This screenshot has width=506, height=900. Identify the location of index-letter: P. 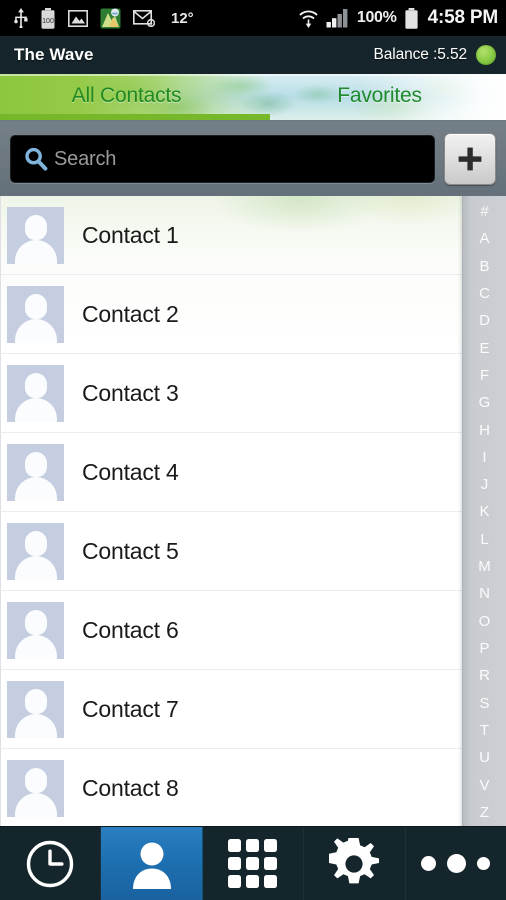
(484, 648).